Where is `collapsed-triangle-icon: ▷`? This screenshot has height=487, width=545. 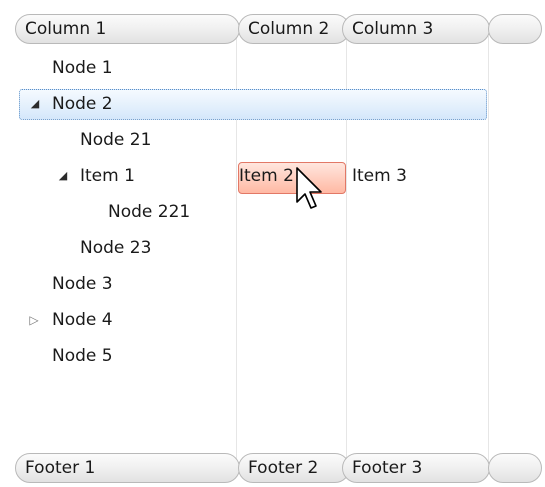 collapsed-triangle-icon: ▷ is located at coordinates (34, 320).